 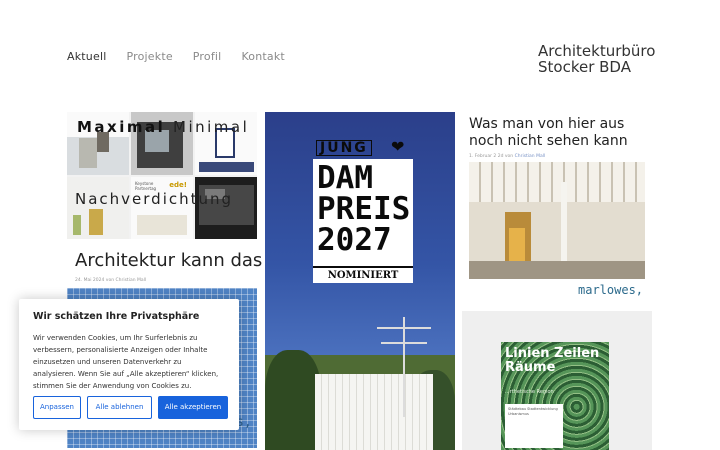 I want to click on room-ceiling, so click(x=557, y=182).